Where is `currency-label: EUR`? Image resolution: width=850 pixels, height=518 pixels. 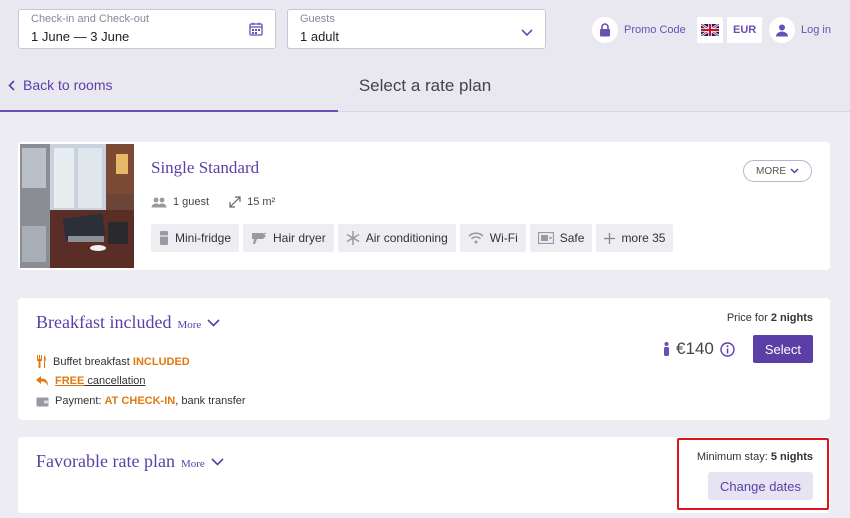 currency-label: EUR is located at coordinates (745, 30).